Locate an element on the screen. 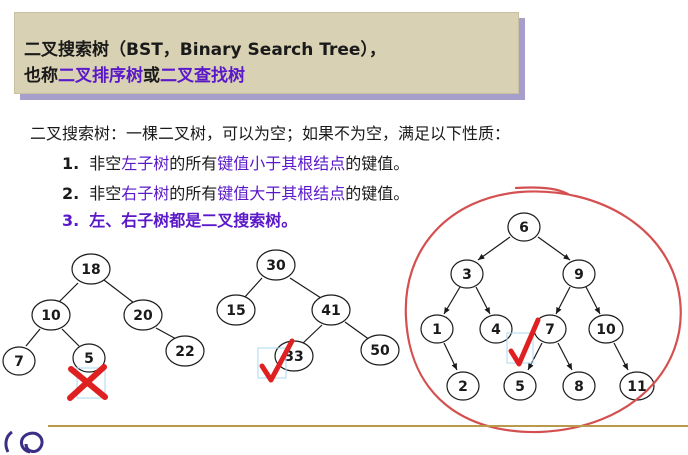  footer-divider is located at coordinates (368, 426).